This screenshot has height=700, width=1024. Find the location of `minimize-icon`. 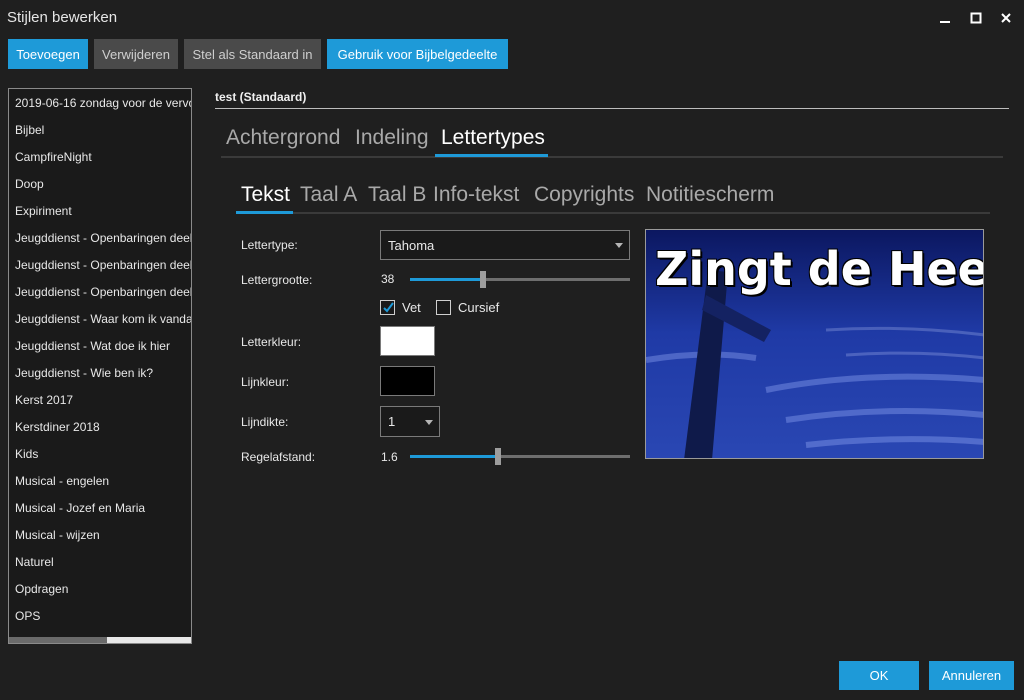

minimize-icon is located at coordinates (945, 22).